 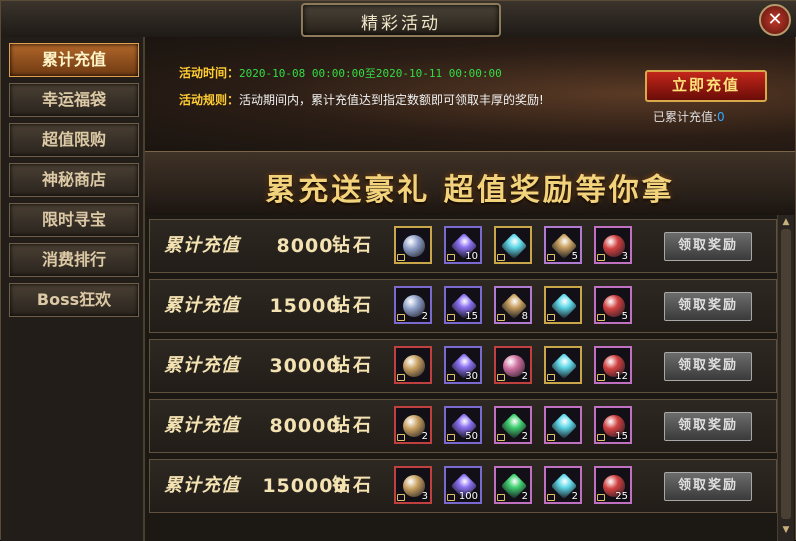 I want to click on sidebar-item: 限时寻宝, so click(x=74, y=220).